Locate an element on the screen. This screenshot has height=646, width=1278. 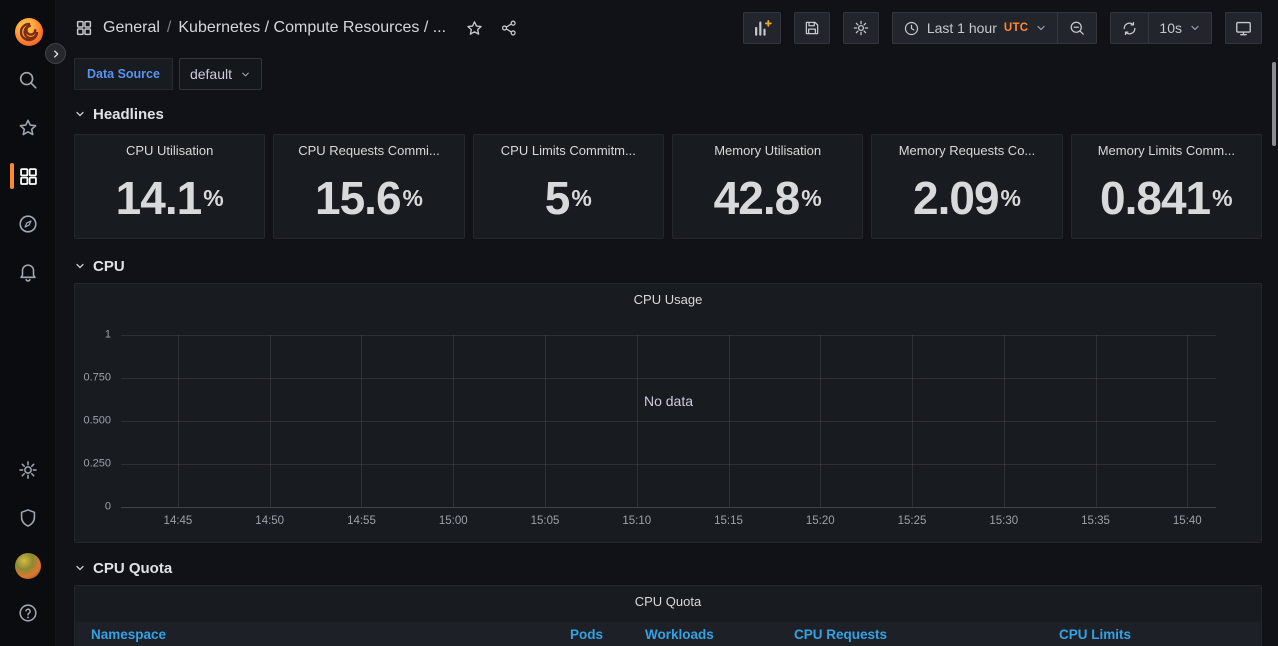
save-dashboard-button is located at coordinates (811, 28).